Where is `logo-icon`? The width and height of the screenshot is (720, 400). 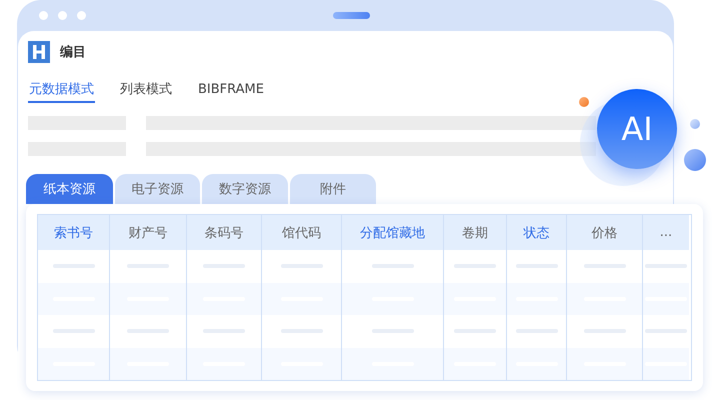 logo-icon is located at coordinates (39, 52).